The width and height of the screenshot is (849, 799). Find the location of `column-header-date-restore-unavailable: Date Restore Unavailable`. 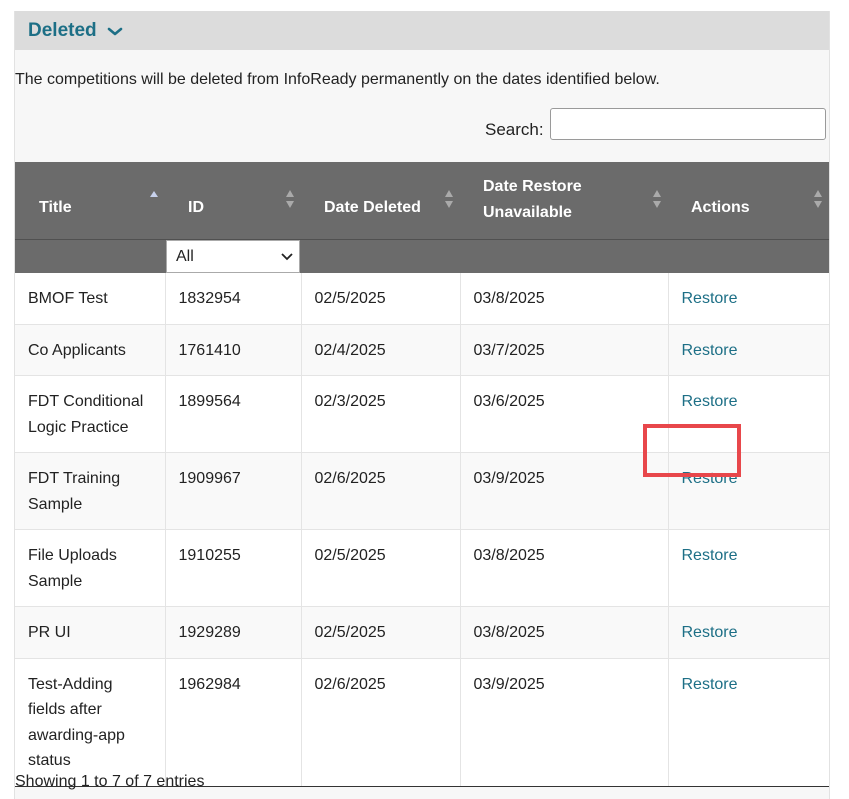

column-header-date-restore-unavailable: Date Restore Unavailable is located at coordinates (564, 201).